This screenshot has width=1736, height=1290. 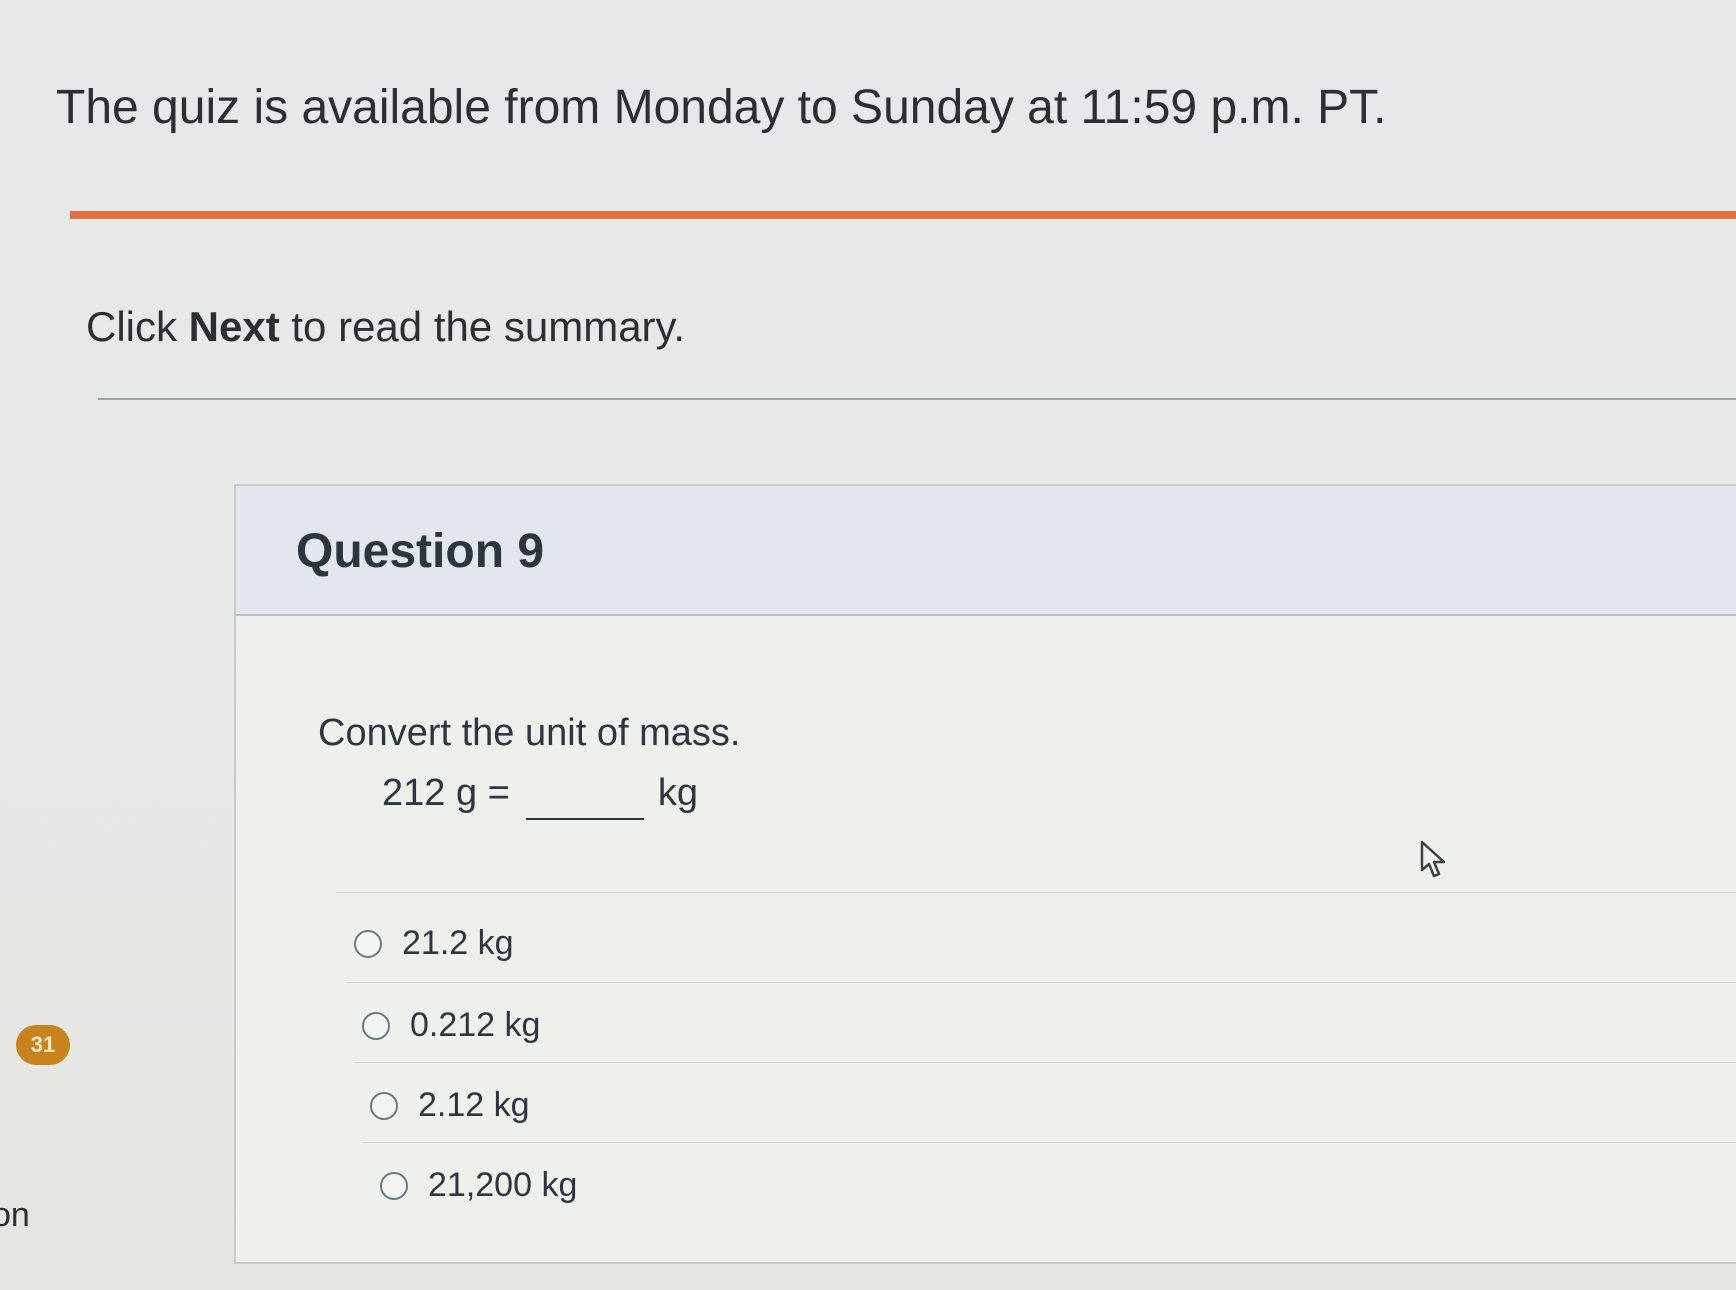 What do you see at coordinates (677, 793) in the screenshot?
I see `equation-unit: kg` at bounding box center [677, 793].